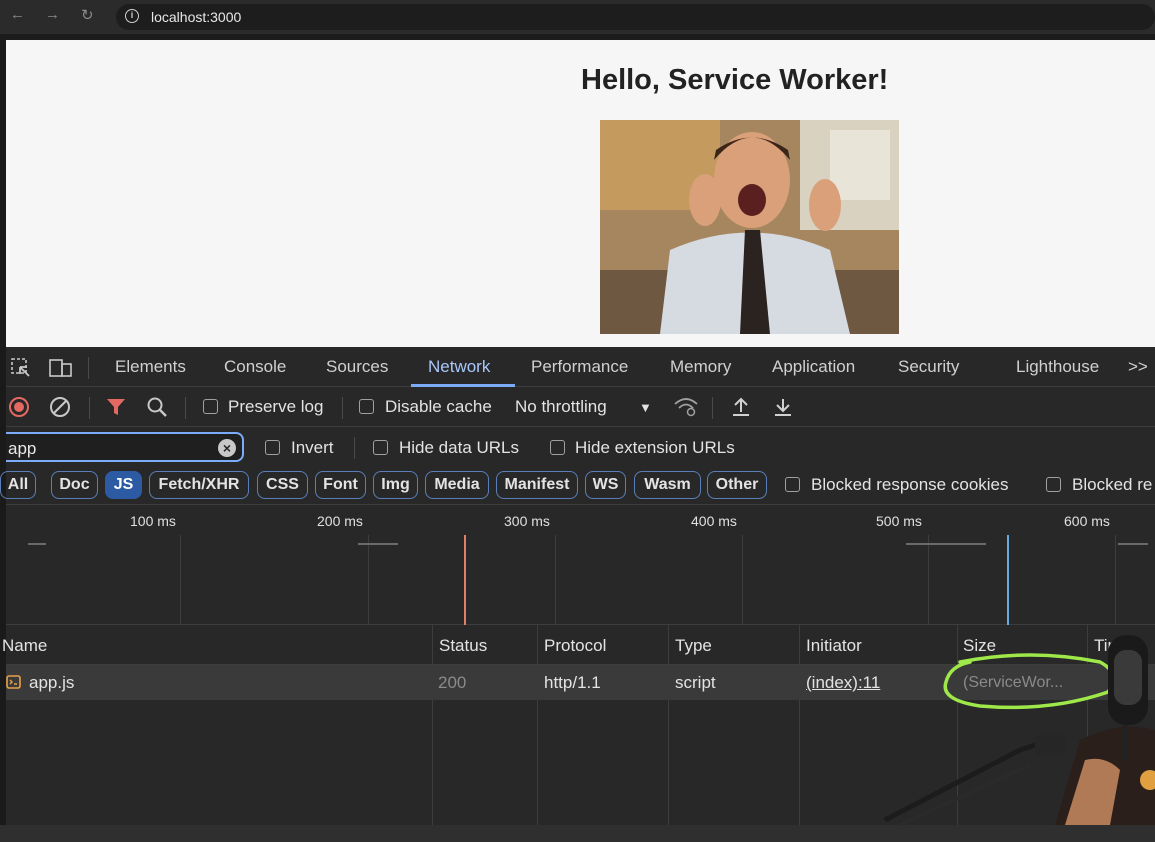  Describe the element at coordinates (210, 406) in the screenshot. I see `preserve-log-checkbox` at that location.